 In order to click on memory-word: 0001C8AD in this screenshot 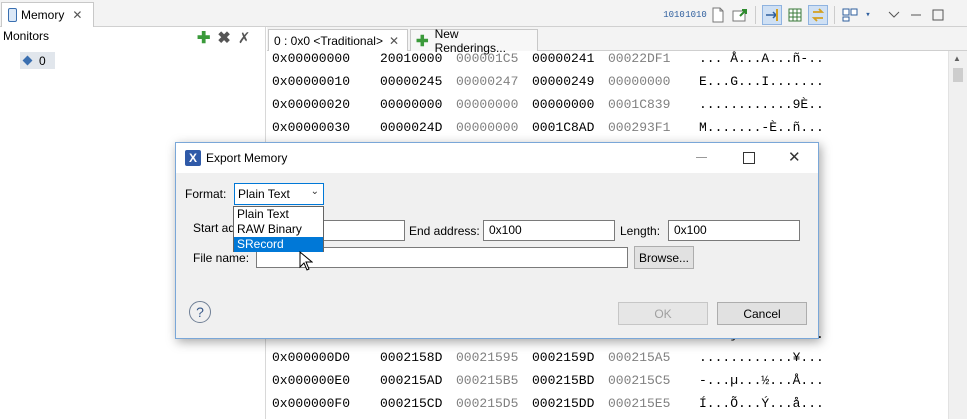, I will do `click(563, 128)`.